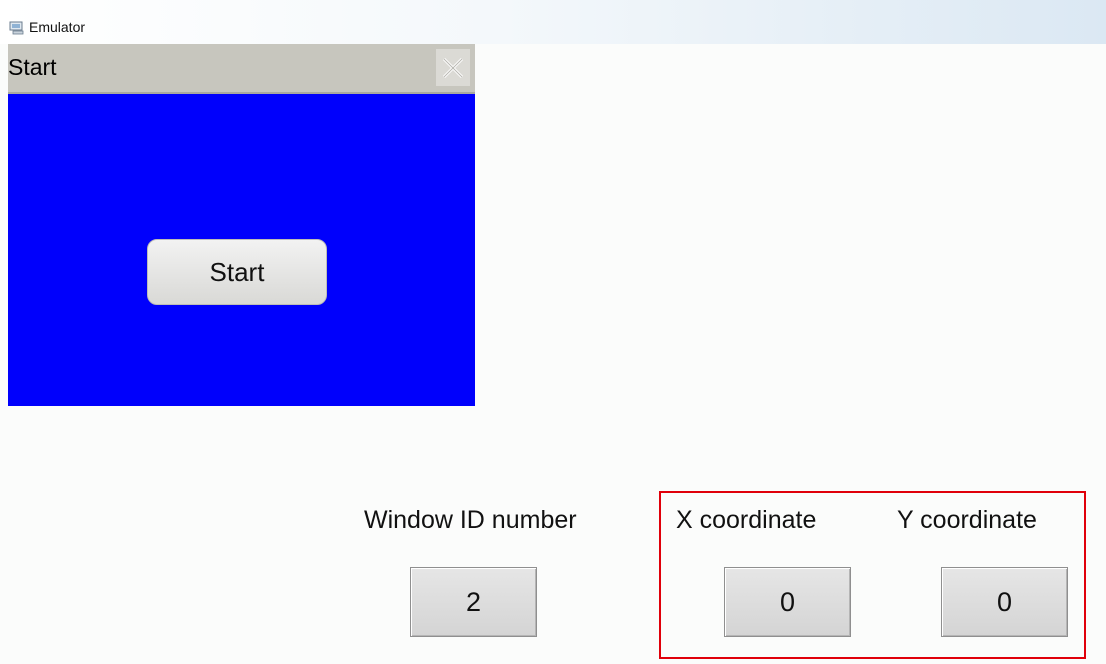  I want to click on close-icon, so click(453, 67).